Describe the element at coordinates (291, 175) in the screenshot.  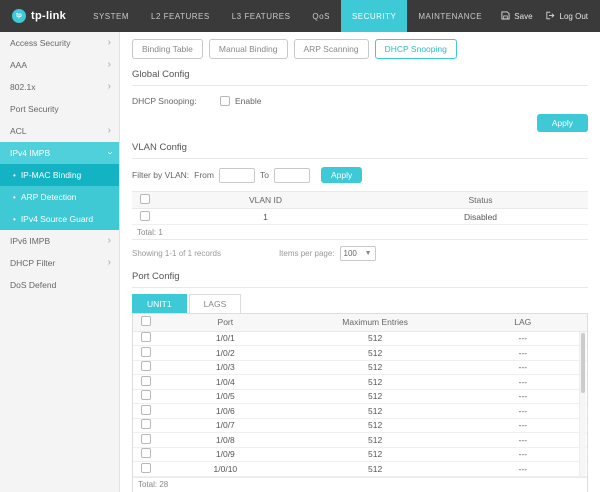
I see `vlan-to-input` at that location.